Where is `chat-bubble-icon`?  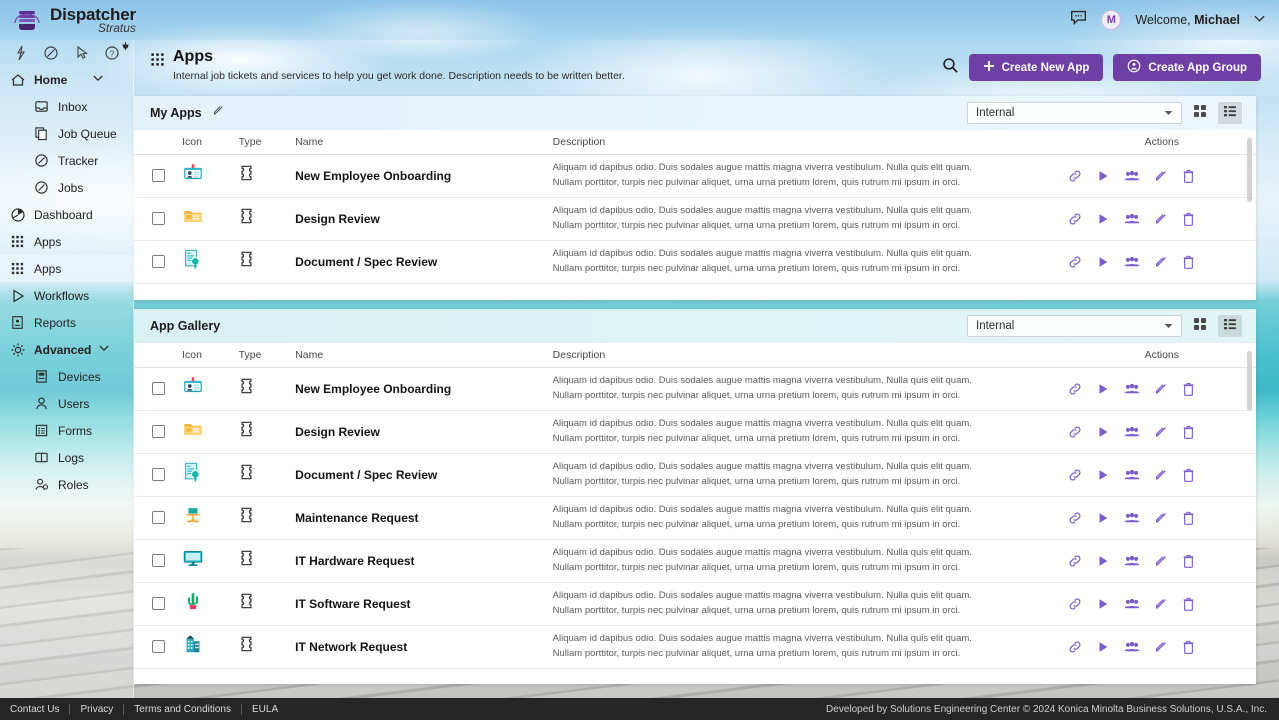
chat-bubble-icon is located at coordinates (1078, 20).